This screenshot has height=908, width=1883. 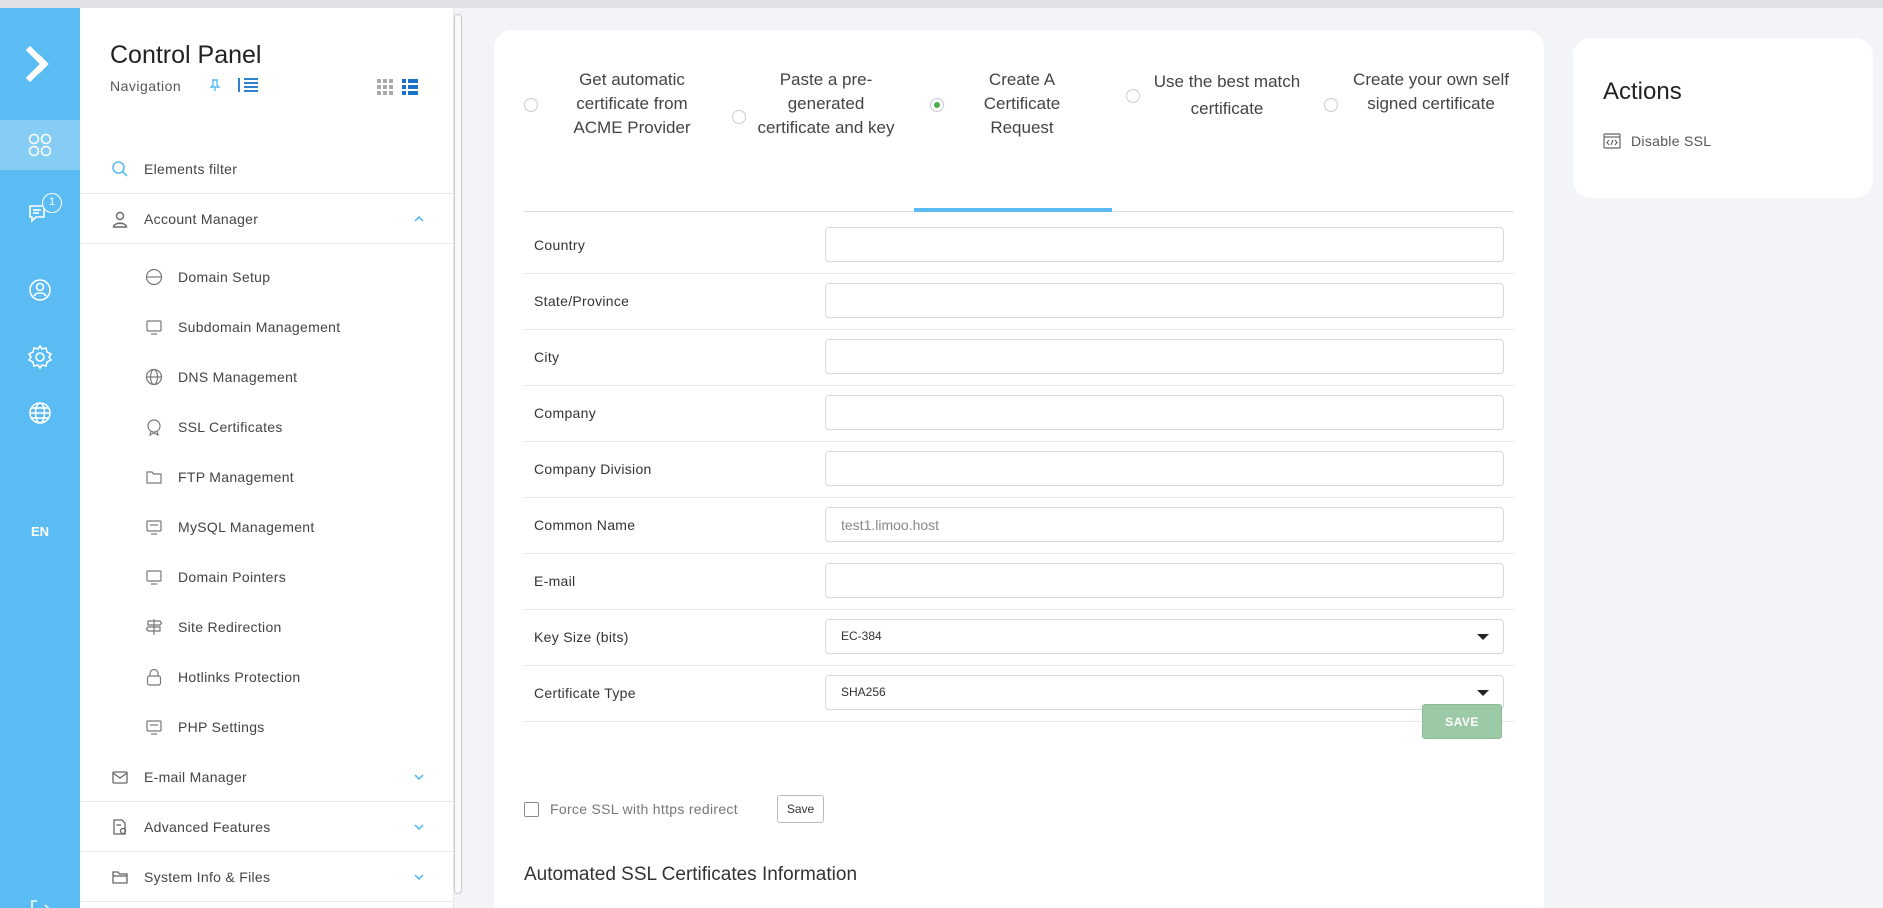 What do you see at coordinates (248, 85) in the screenshot?
I see `list-view-icon` at bounding box center [248, 85].